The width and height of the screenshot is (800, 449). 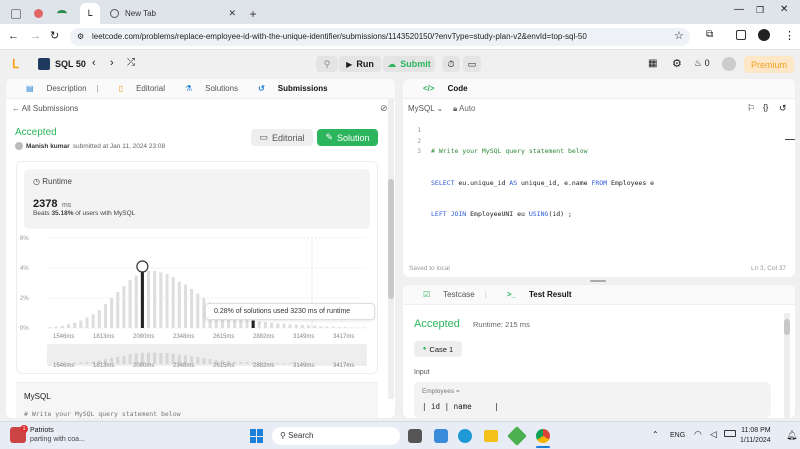 I want to click on restore-icon: ❐, so click(x=760, y=10).